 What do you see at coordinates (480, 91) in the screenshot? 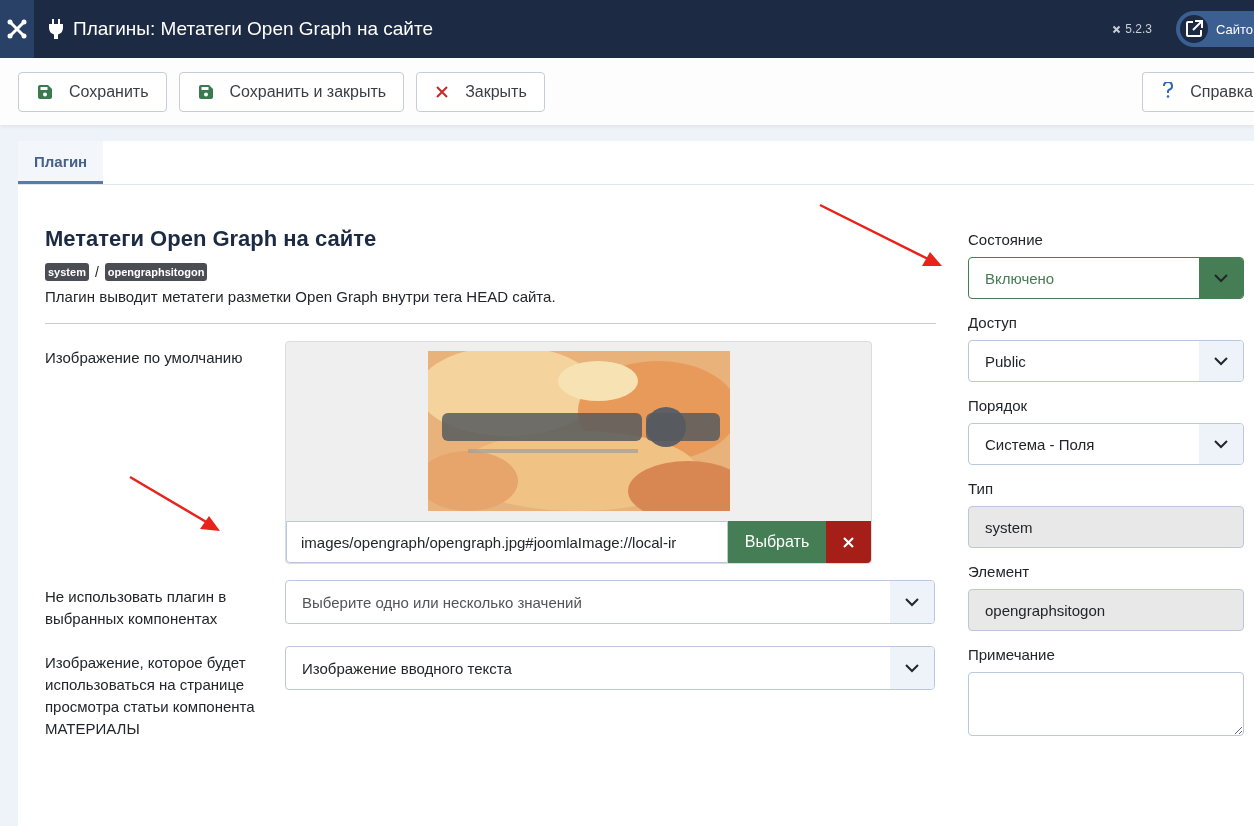
I see `close-button: Закрыть` at bounding box center [480, 91].